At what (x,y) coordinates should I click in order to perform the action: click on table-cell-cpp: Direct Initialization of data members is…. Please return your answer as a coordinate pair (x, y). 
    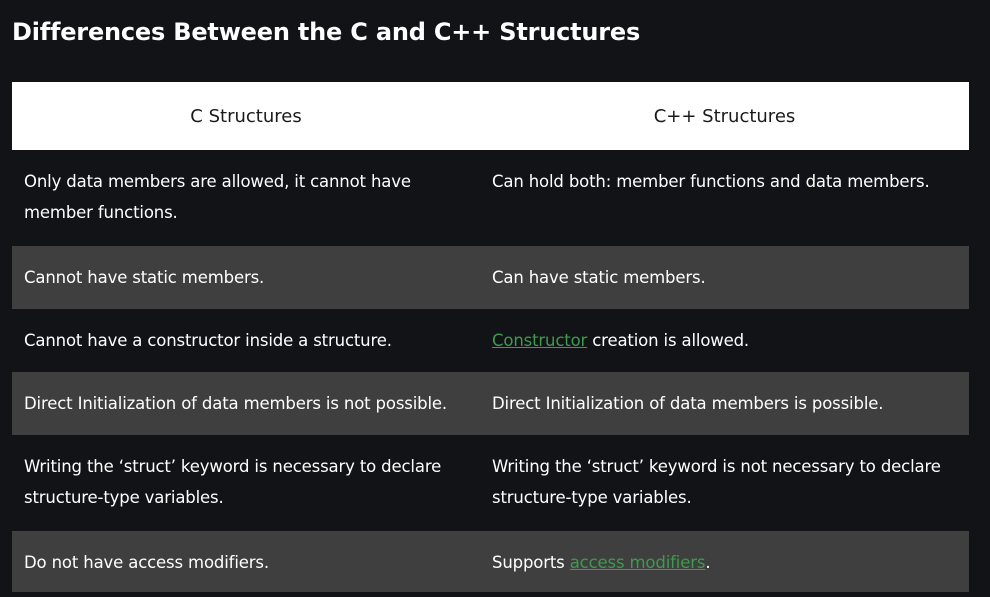
    Looking at the image, I should click on (724, 403).